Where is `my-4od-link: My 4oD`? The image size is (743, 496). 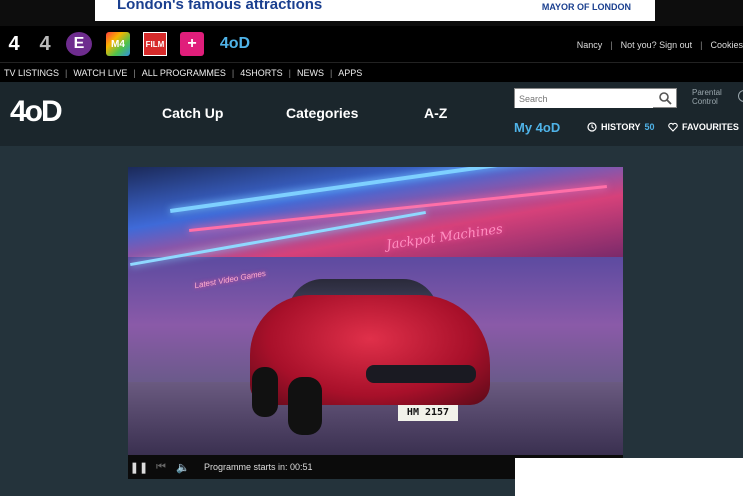
my-4od-link: My 4oD is located at coordinates (537, 127).